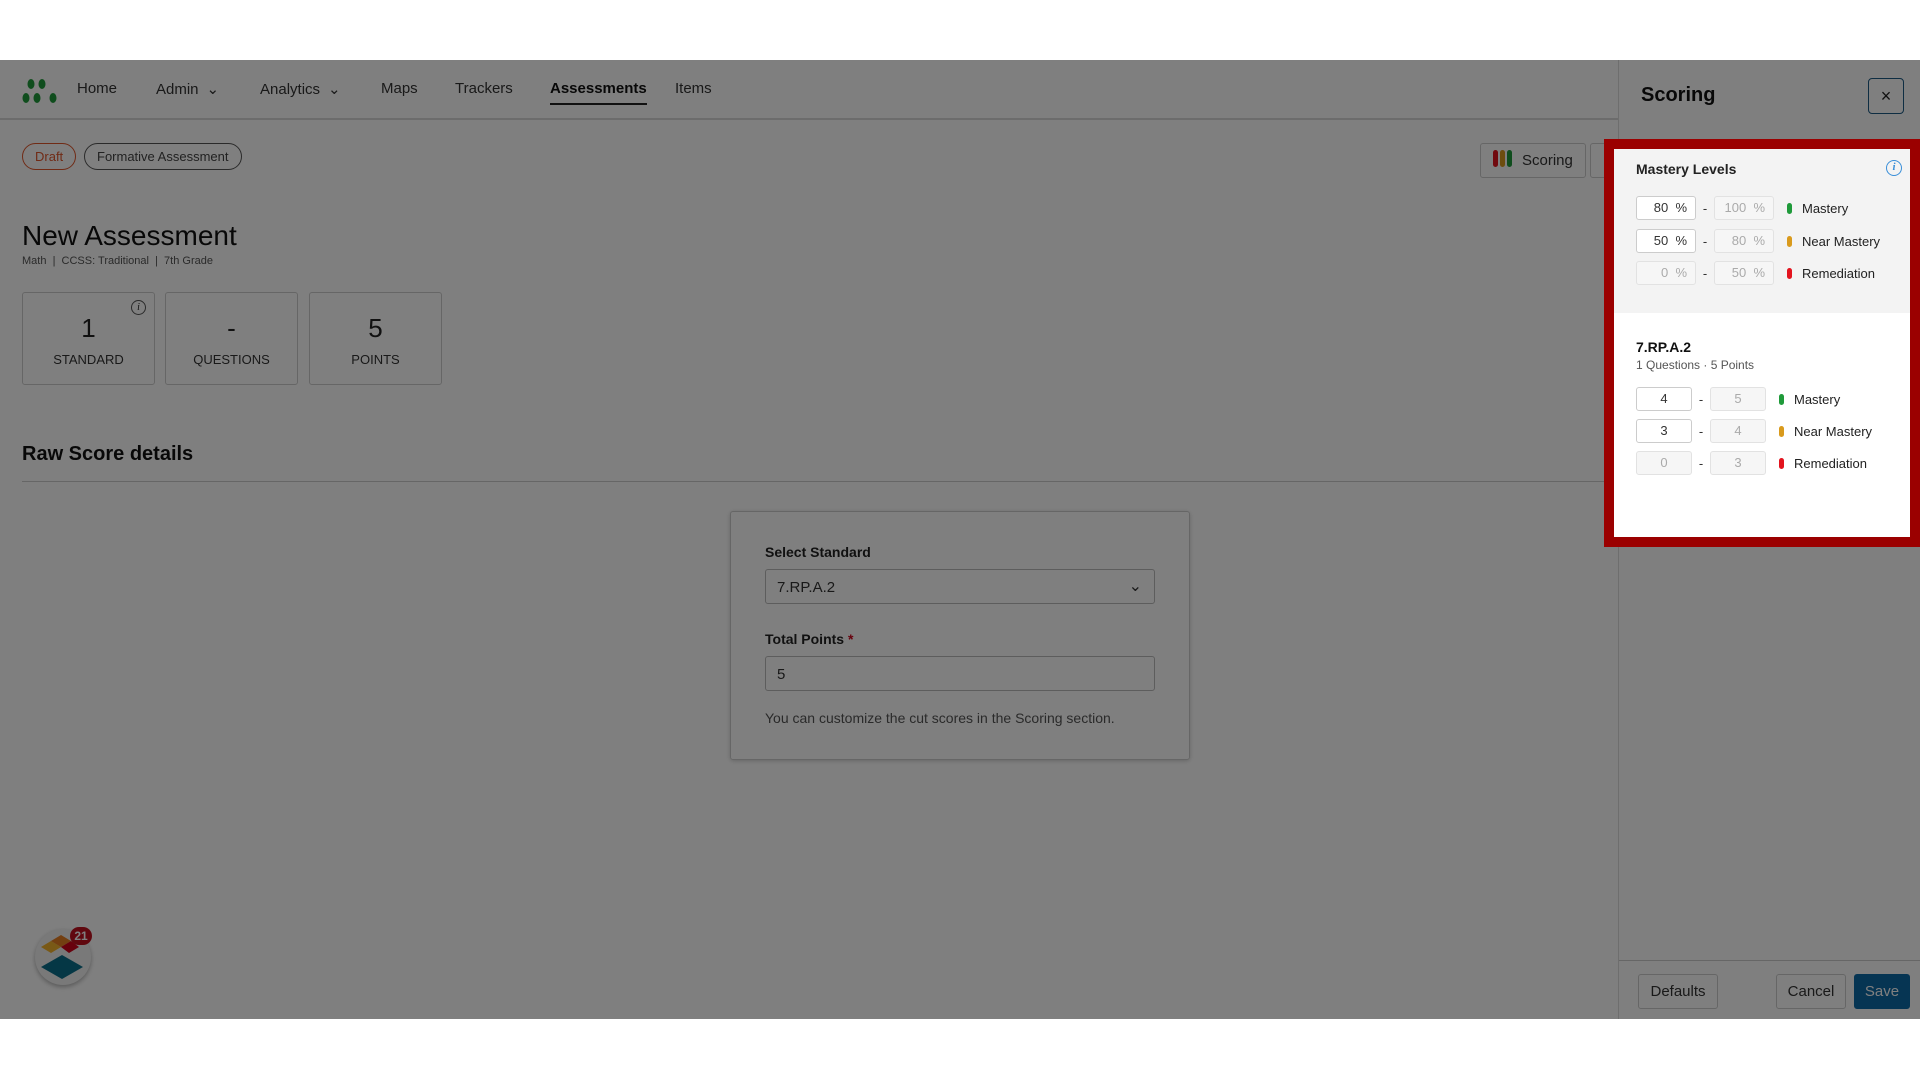 Image resolution: width=1920 pixels, height=1080 pixels. Describe the element at coordinates (1686, 169) in the screenshot. I see `mastery-levels-title: Mastery Levels` at that location.